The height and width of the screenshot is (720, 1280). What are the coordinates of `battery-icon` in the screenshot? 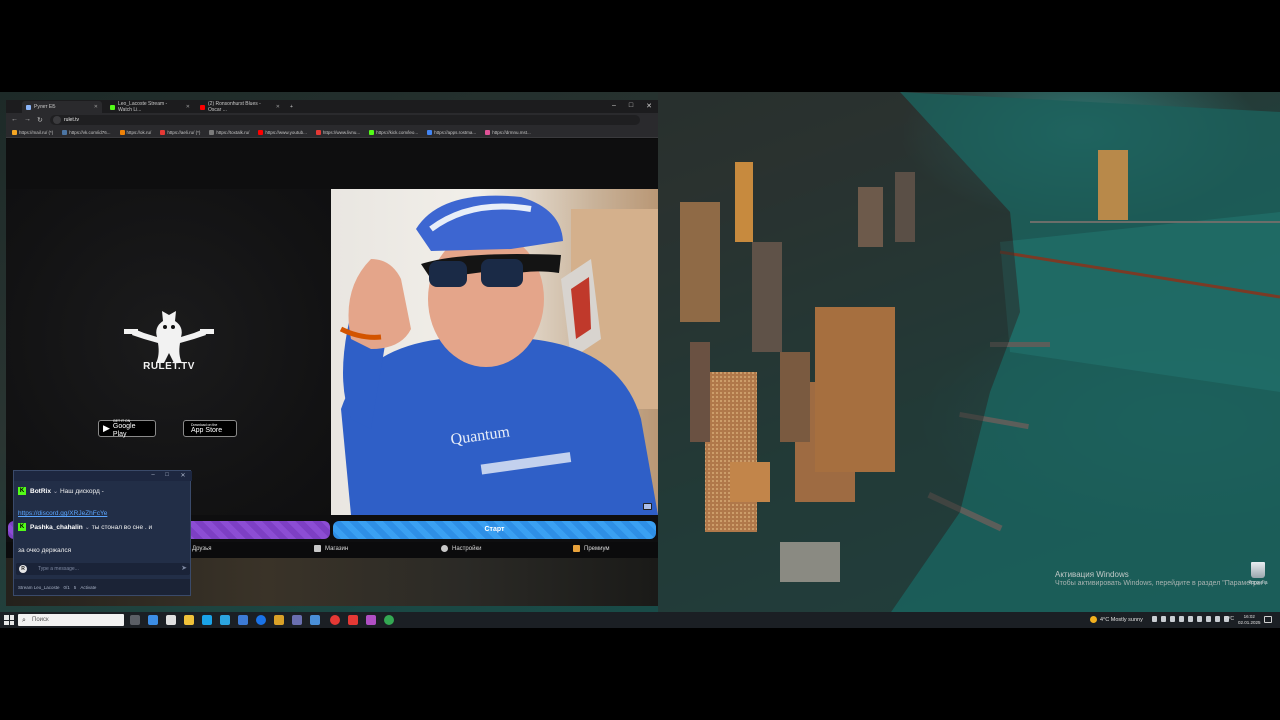 It's located at (1208, 619).